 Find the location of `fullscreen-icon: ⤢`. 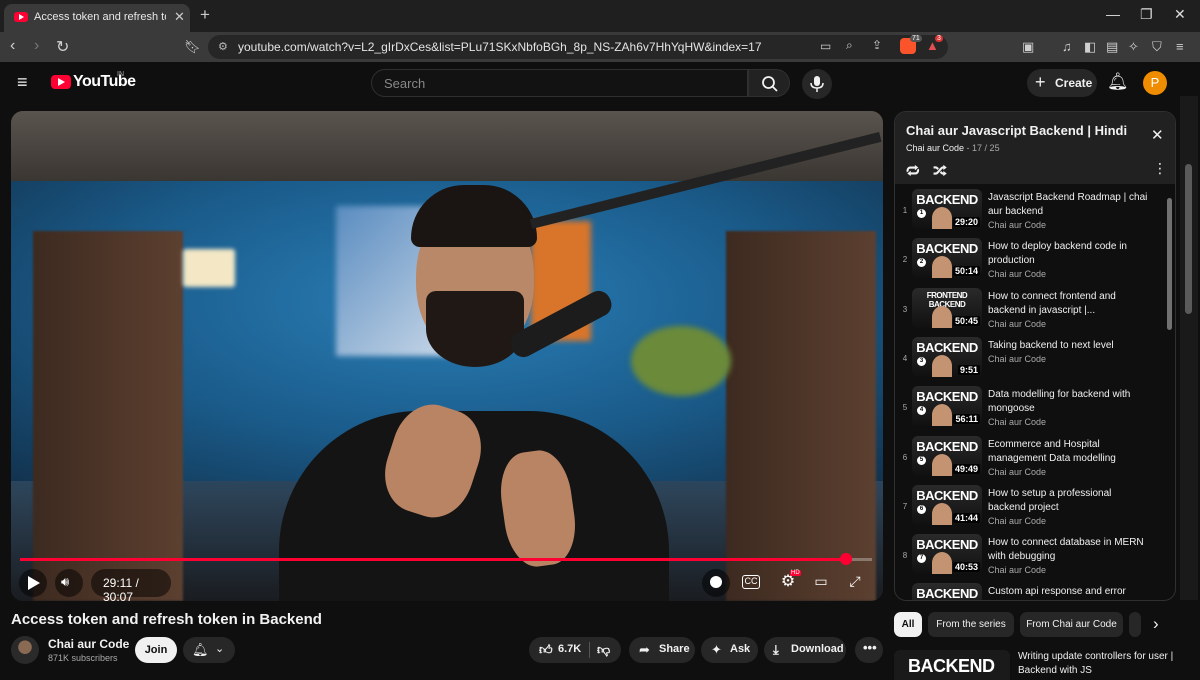

fullscreen-icon: ⤢ is located at coordinates (855, 581).